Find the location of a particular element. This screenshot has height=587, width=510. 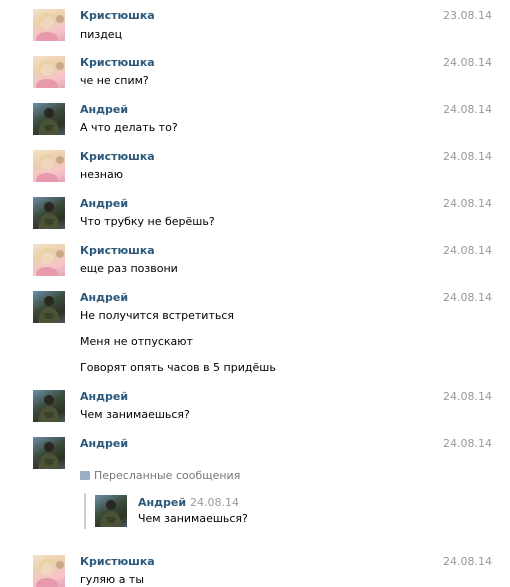

message-date: 23.08.14 is located at coordinates (467, 15).